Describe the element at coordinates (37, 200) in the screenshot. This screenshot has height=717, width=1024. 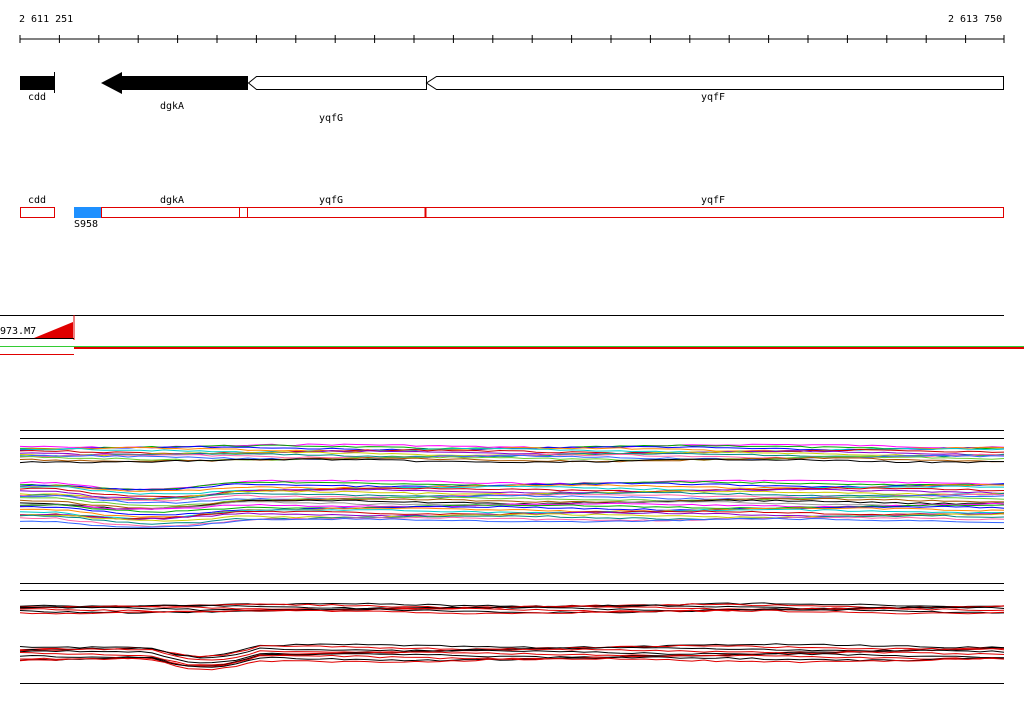
I see `segment-label-cdd: cdd` at that location.